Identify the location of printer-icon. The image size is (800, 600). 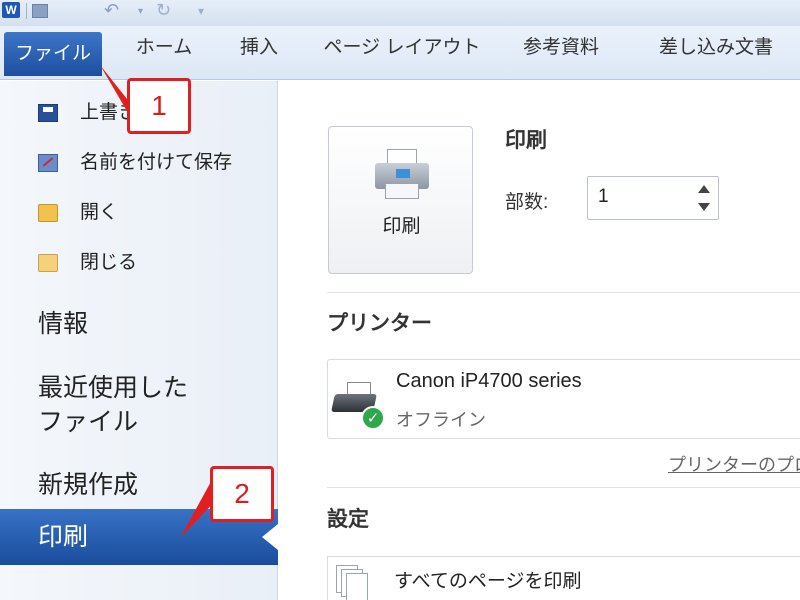
(402, 175).